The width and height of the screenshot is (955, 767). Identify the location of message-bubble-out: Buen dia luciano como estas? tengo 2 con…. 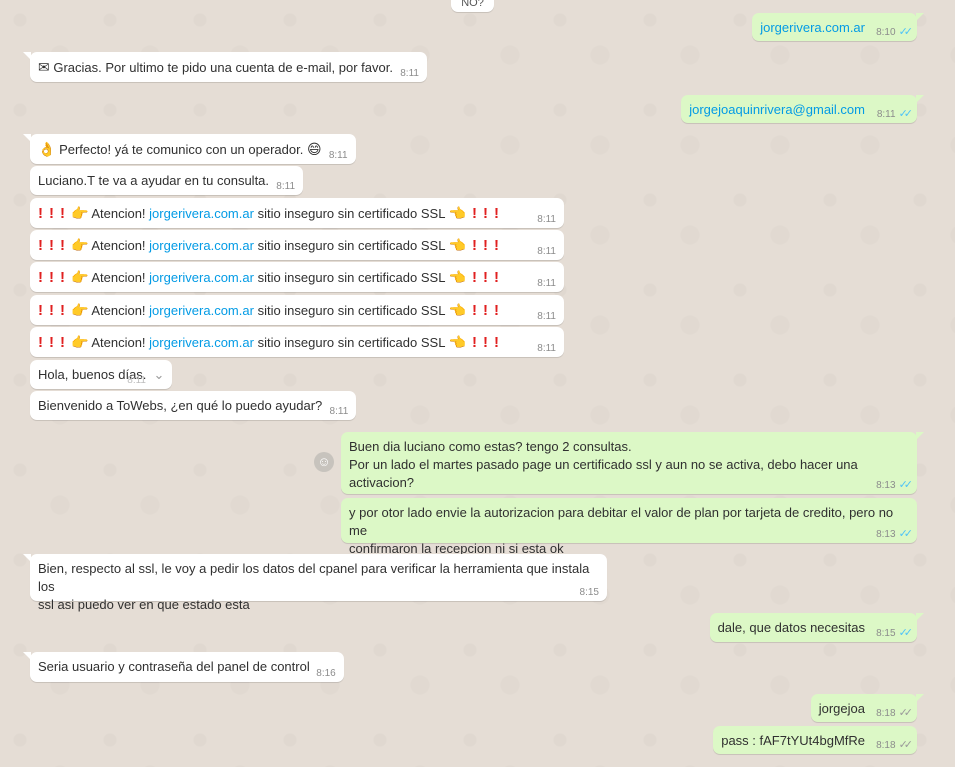
(632, 463).